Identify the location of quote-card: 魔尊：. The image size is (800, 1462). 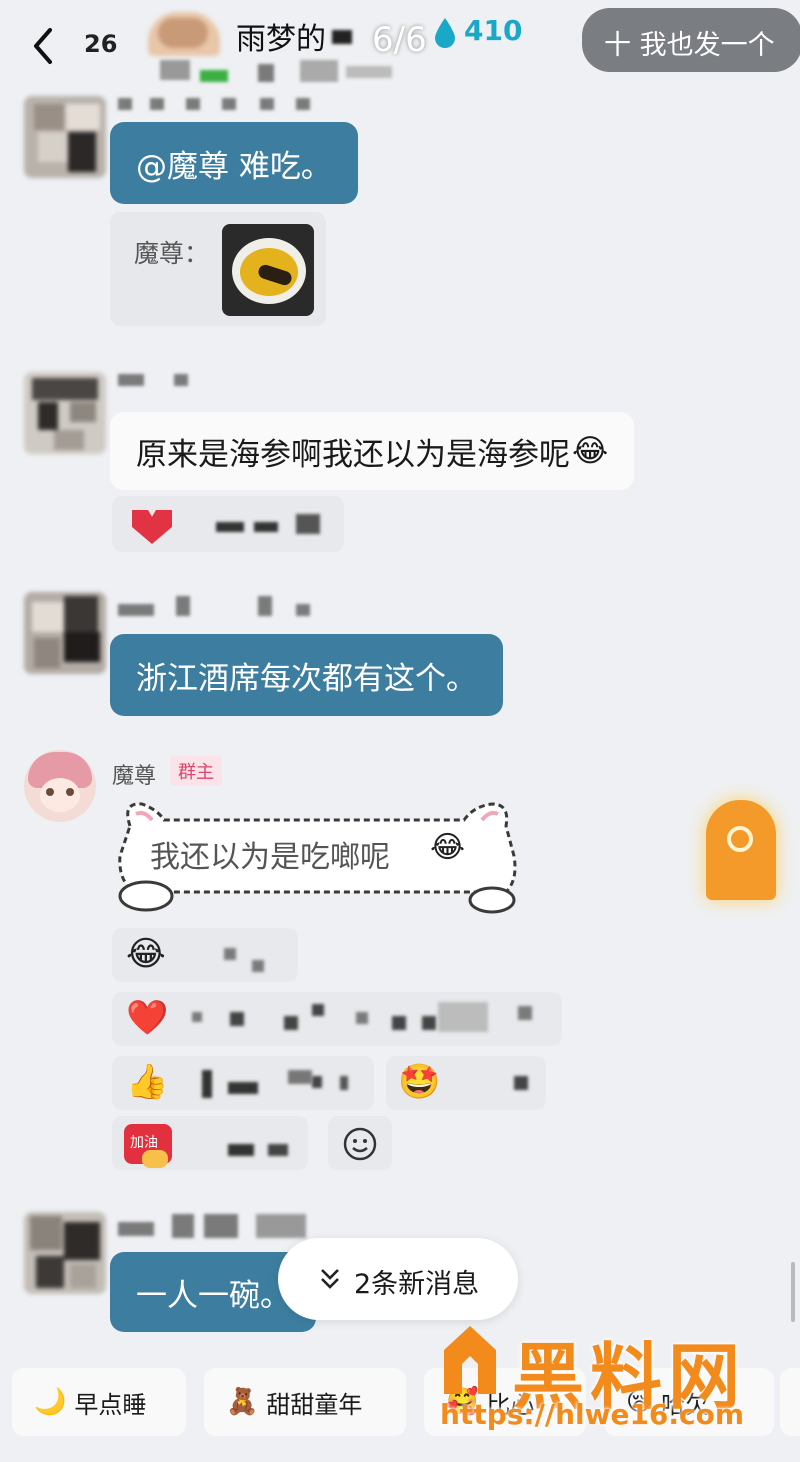
(218, 269).